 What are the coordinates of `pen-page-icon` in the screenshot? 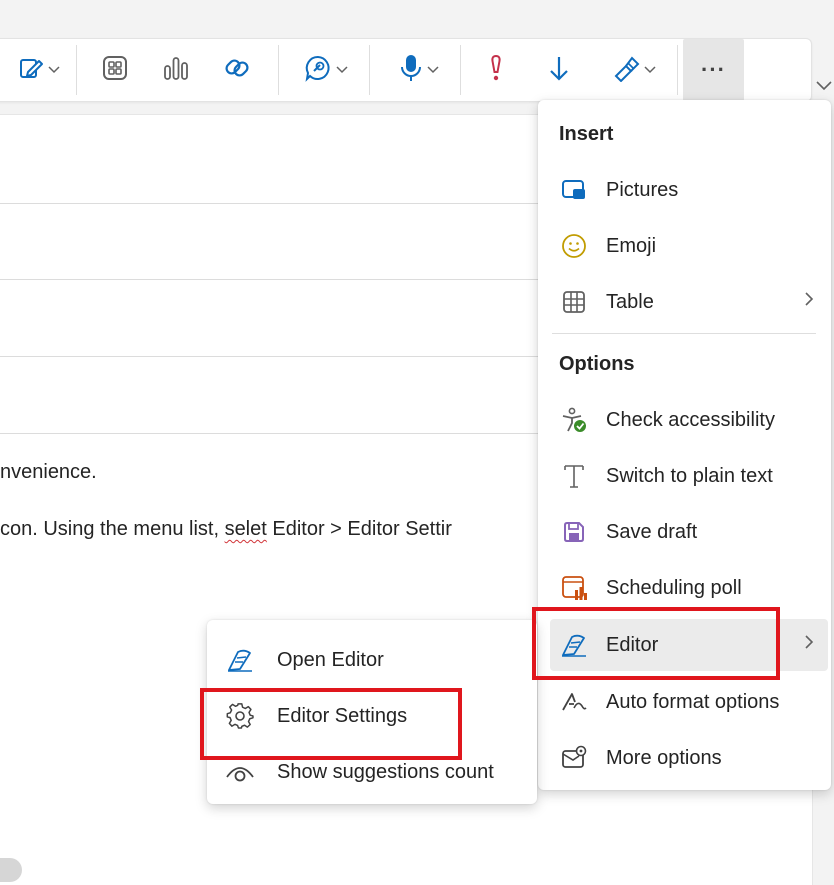 It's located at (31, 70).